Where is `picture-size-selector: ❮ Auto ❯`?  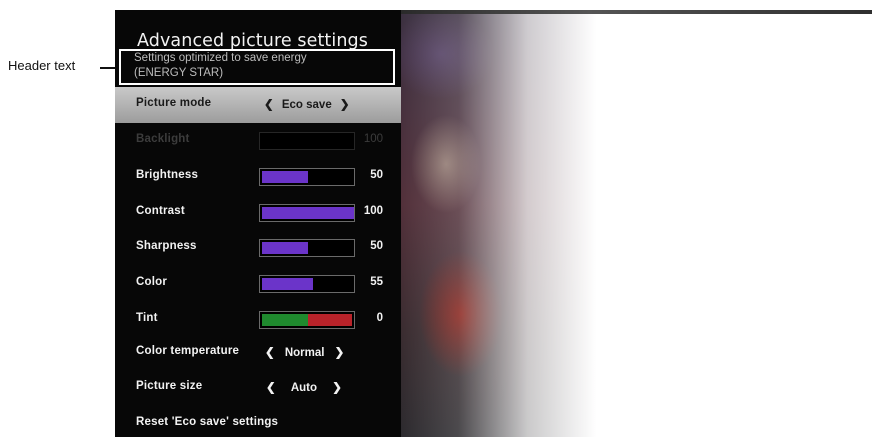
picture-size-selector: ❮ Auto ❯ is located at coordinates (304, 387).